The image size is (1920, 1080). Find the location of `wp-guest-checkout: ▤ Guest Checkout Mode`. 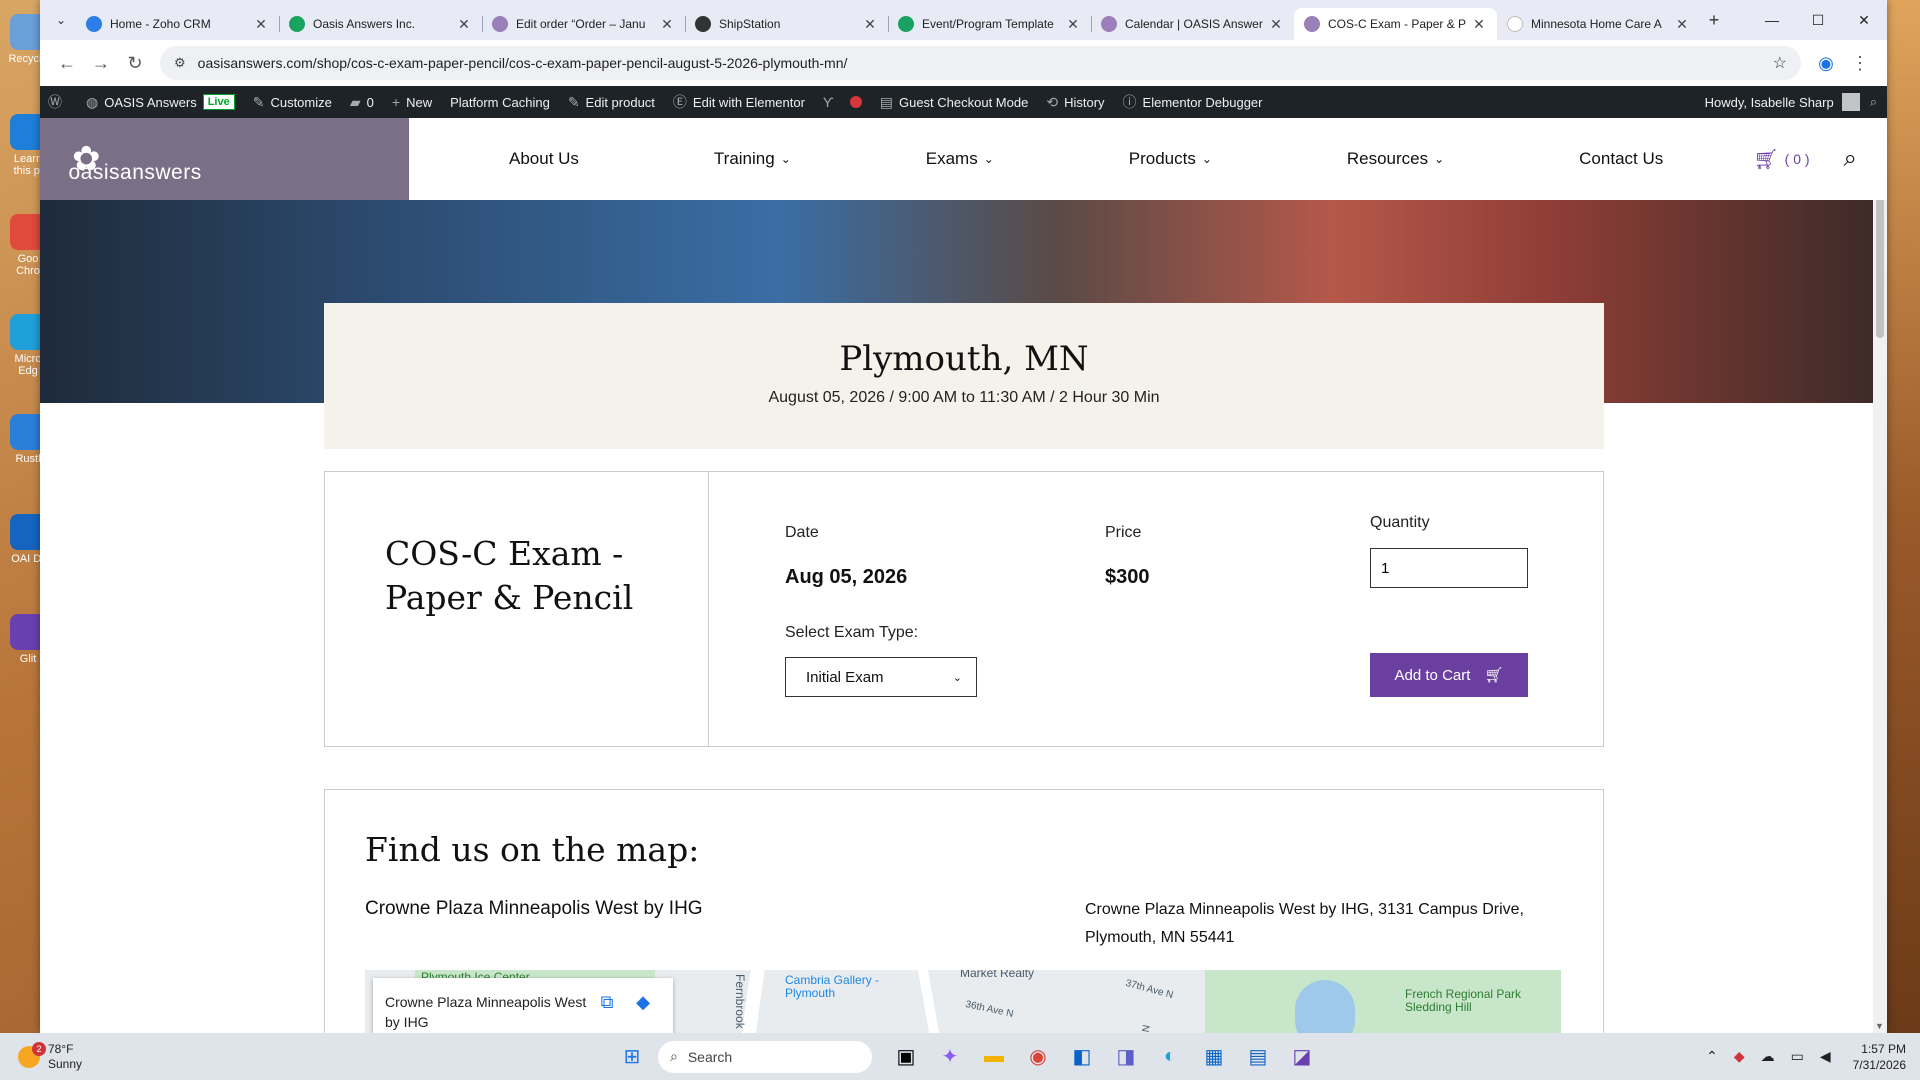

wp-guest-checkout: ▤ Guest Checkout Mode is located at coordinates (954, 102).